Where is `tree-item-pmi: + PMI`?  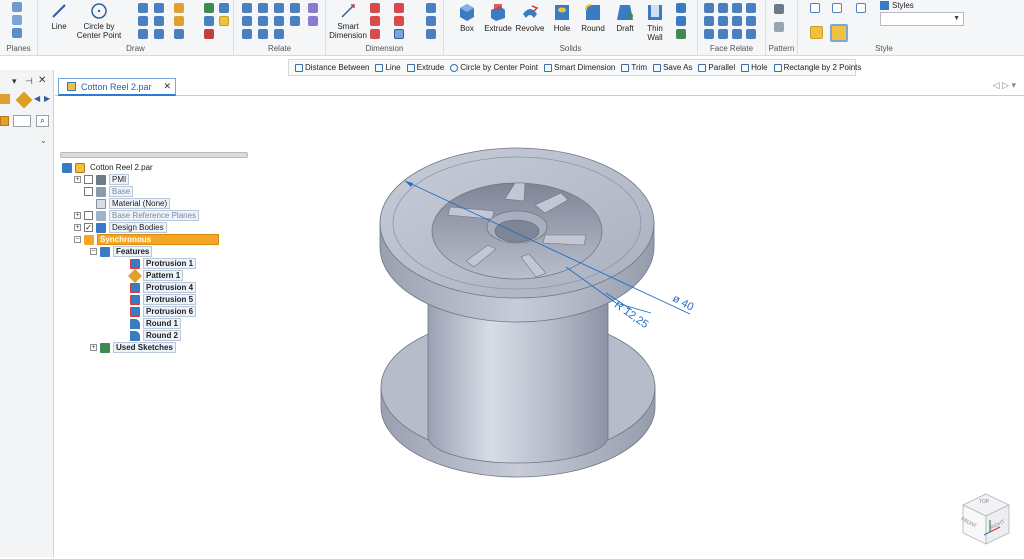
tree-item-pmi: + PMI is located at coordinates (102, 179).